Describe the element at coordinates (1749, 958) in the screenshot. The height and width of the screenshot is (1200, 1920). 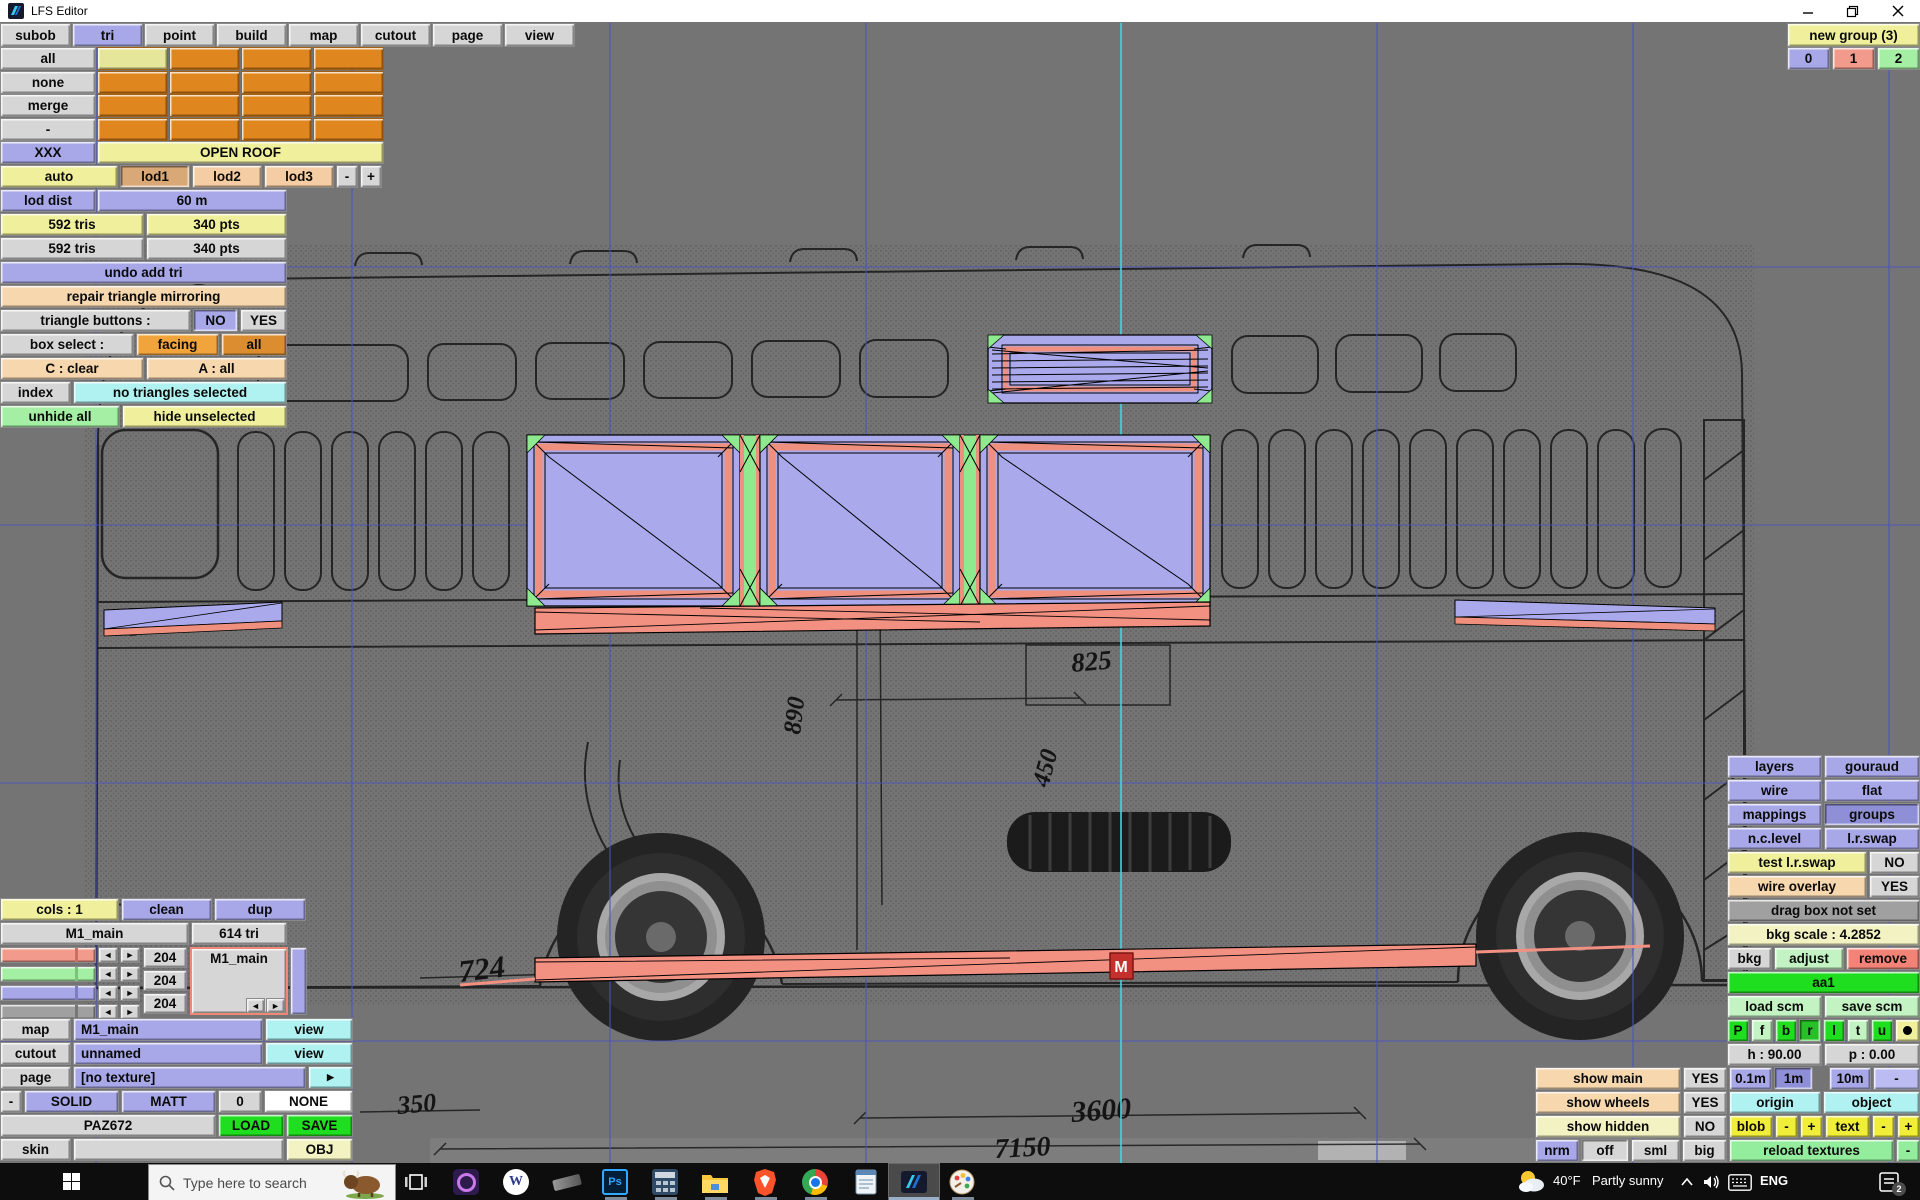
I see `bkg-button: bkg` at that location.